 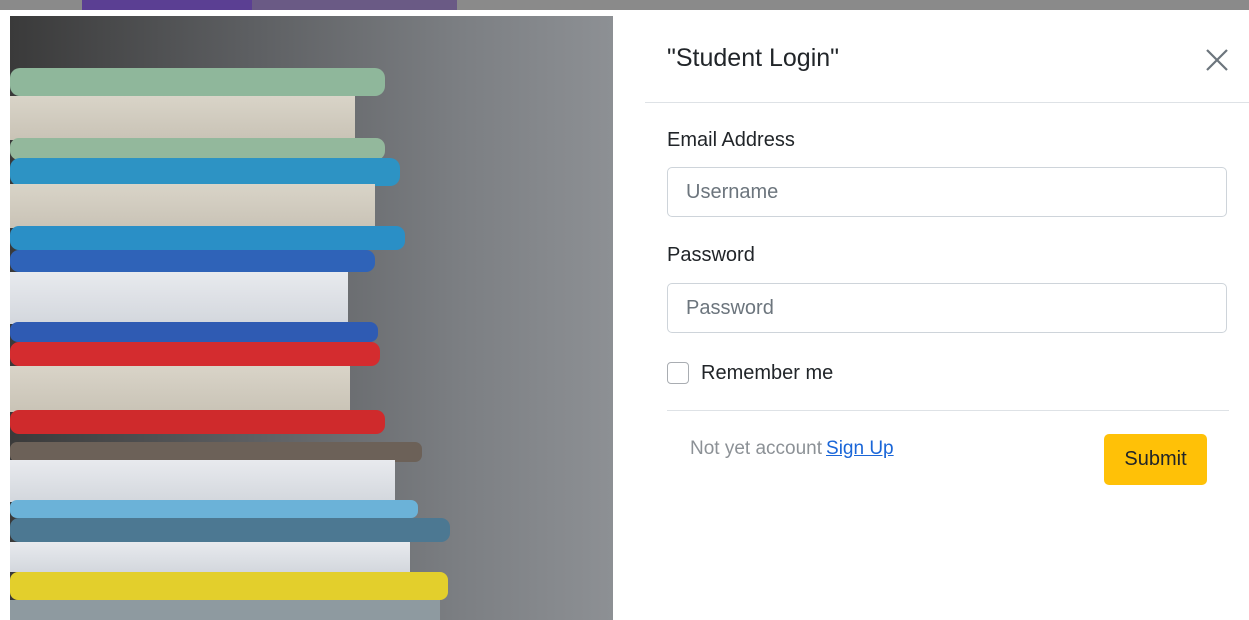 I want to click on submit-button: Submit, so click(x=1155, y=459).